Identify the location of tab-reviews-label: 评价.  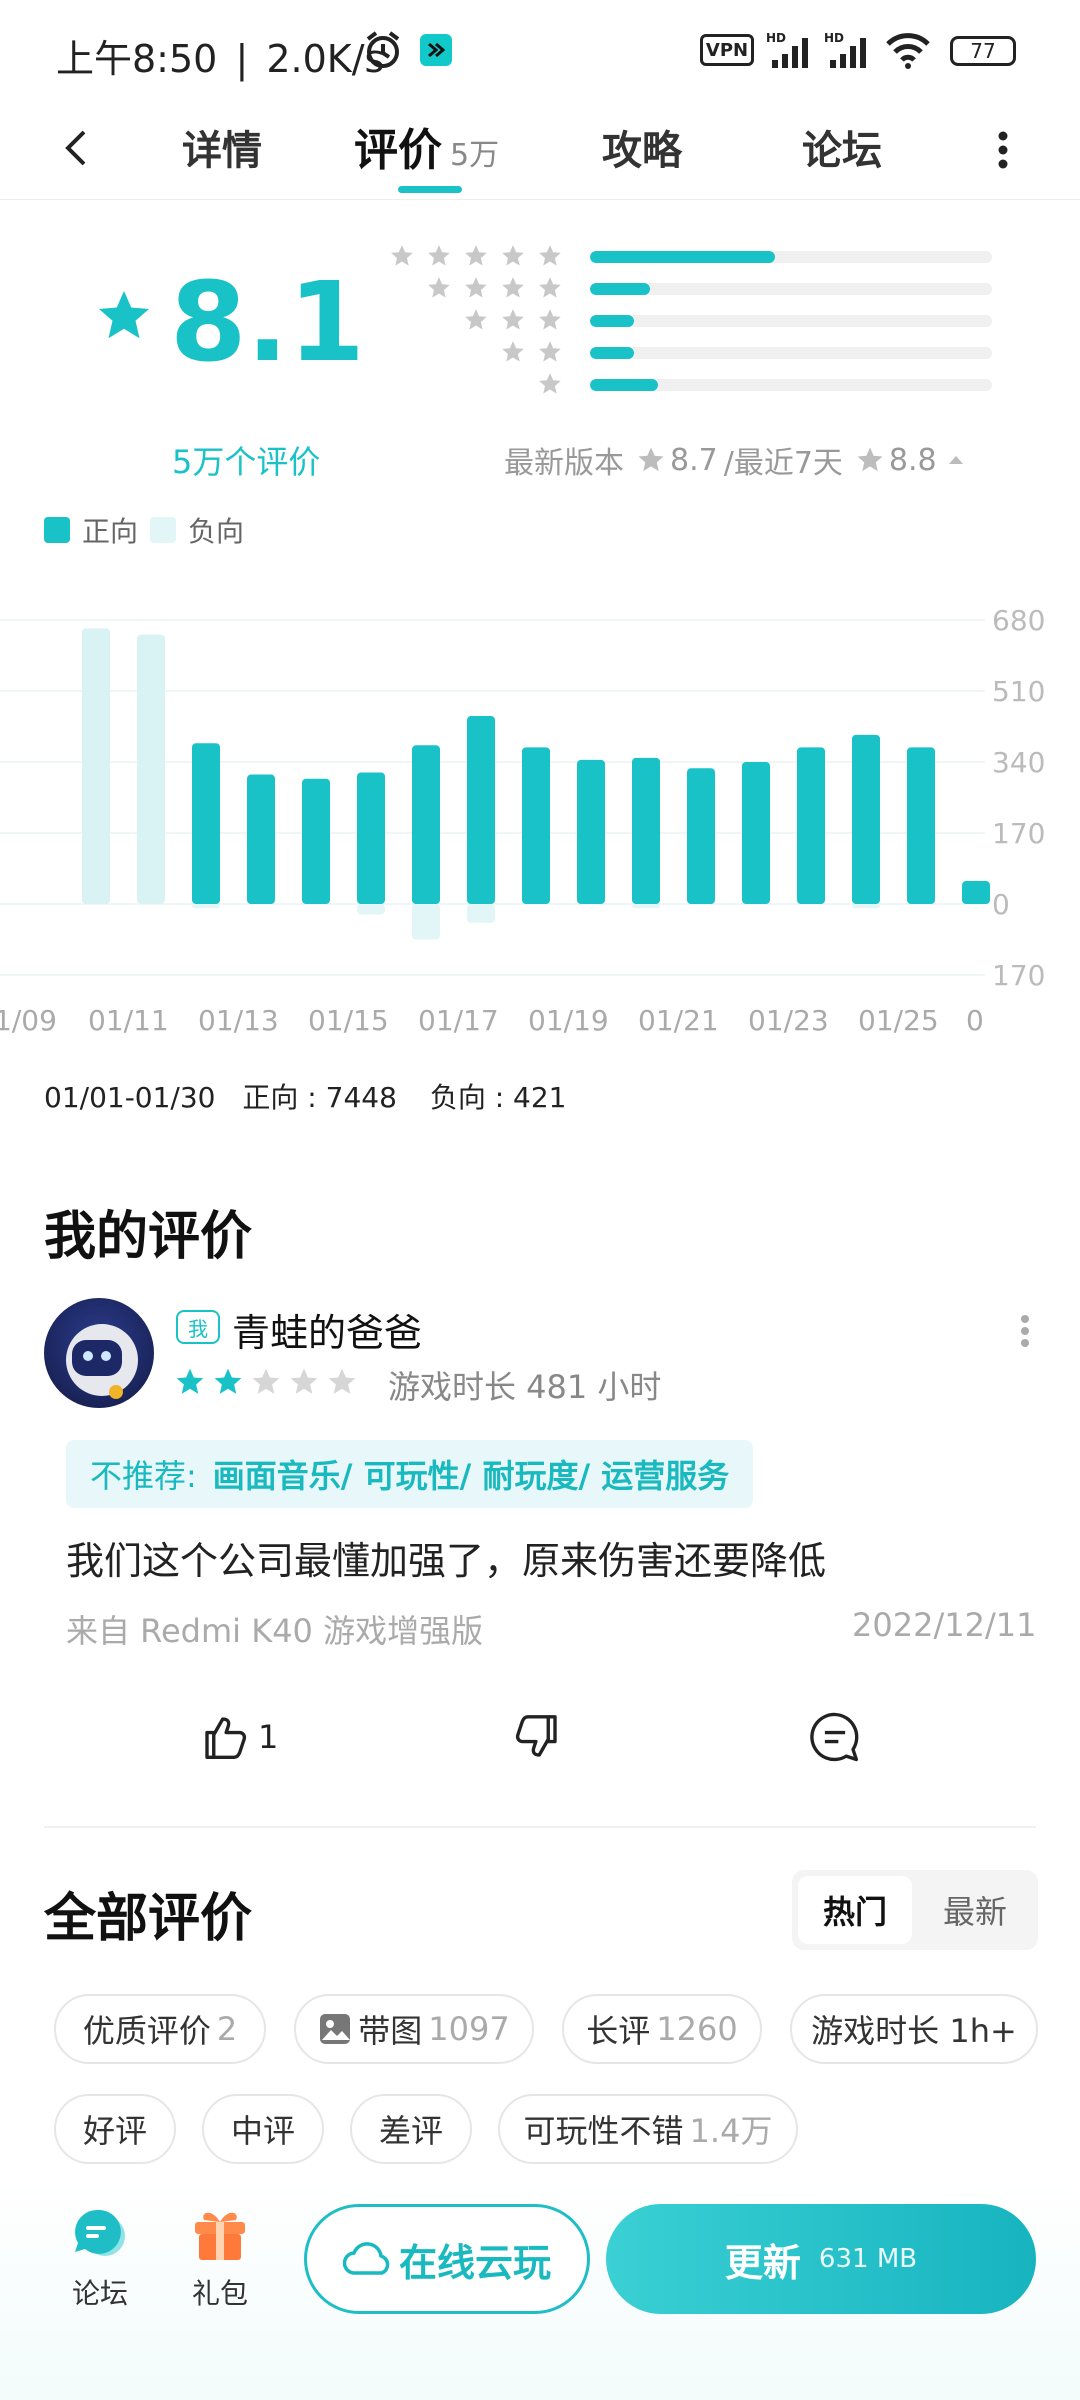
(398, 150).